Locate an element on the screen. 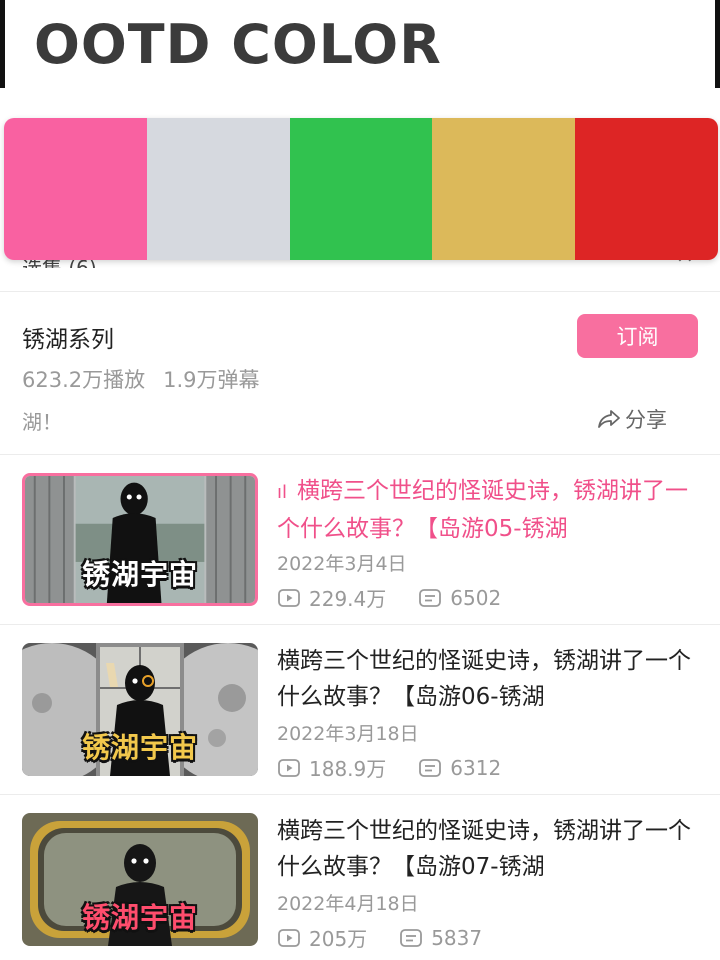 This screenshot has width=720, height=960. video-date: 2022年3月4日 is located at coordinates (342, 564).